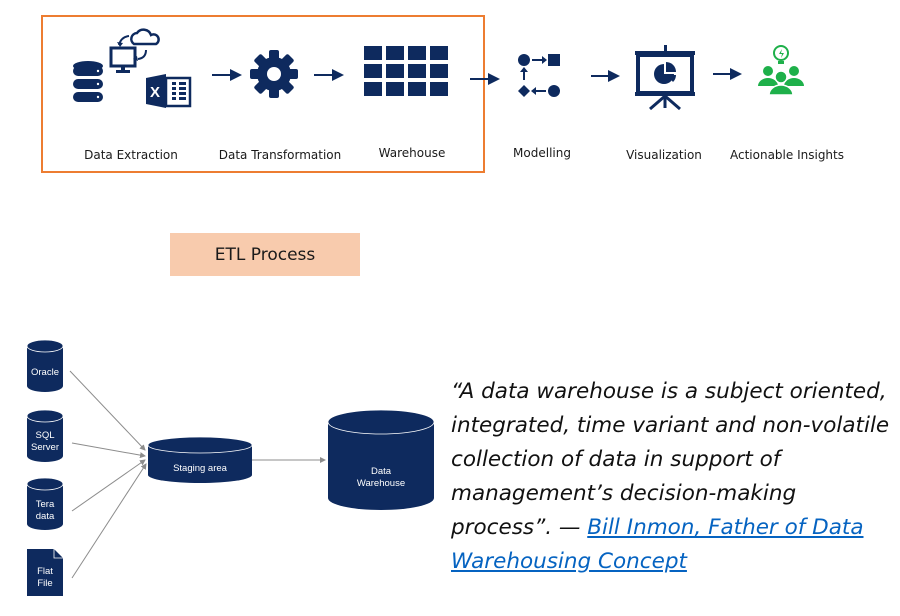 This screenshot has width=900, height=616. I want to click on svg-text: X, so click(155, 92).